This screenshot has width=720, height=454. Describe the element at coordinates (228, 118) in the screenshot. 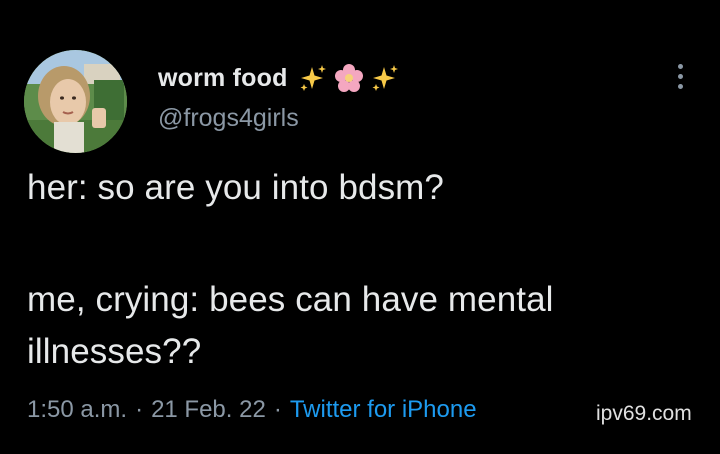

I see `author-handle: @frogs4girls` at that location.